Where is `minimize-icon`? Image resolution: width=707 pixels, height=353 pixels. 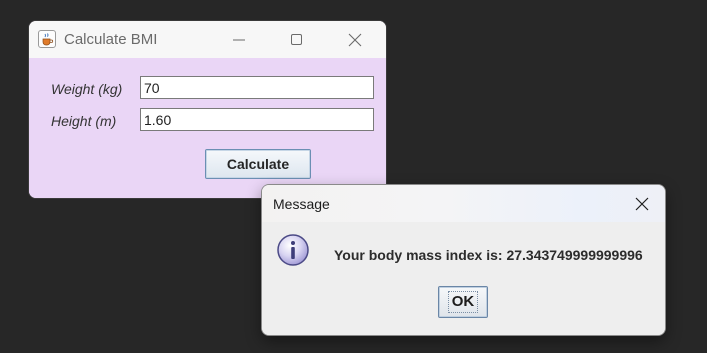 minimize-icon is located at coordinates (239, 40).